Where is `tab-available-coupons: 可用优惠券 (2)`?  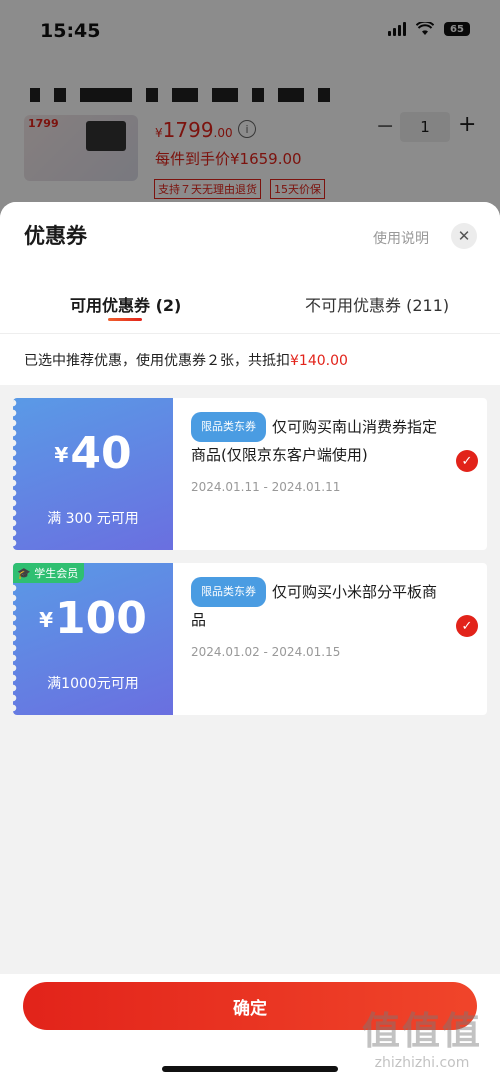
tab-available-coupons: 可用优惠券 (2) is located at coordinates (125, 304).